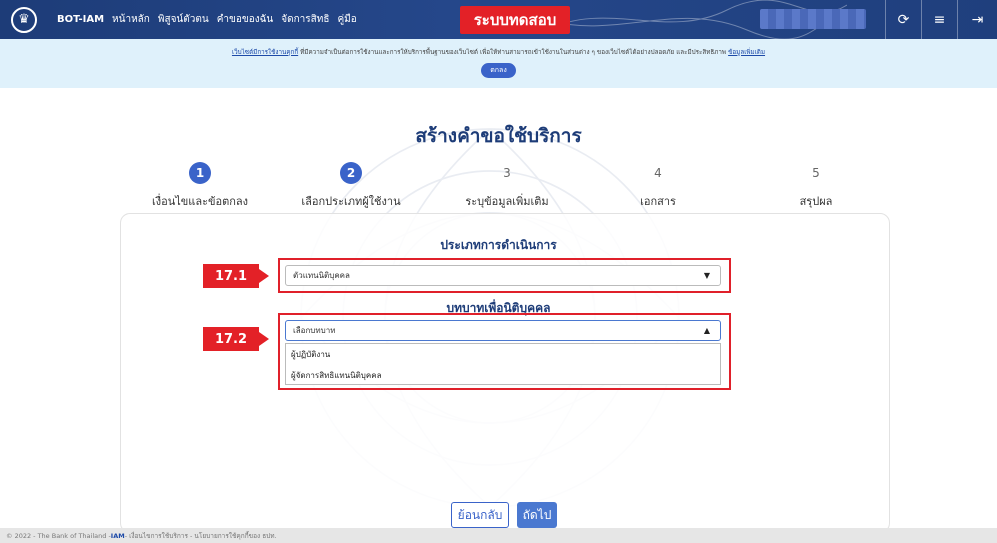 The image size is (997, 543). Describe the element at coordinates (816, 173) in the screenshot. I see `step-5-number: 5` at that location.